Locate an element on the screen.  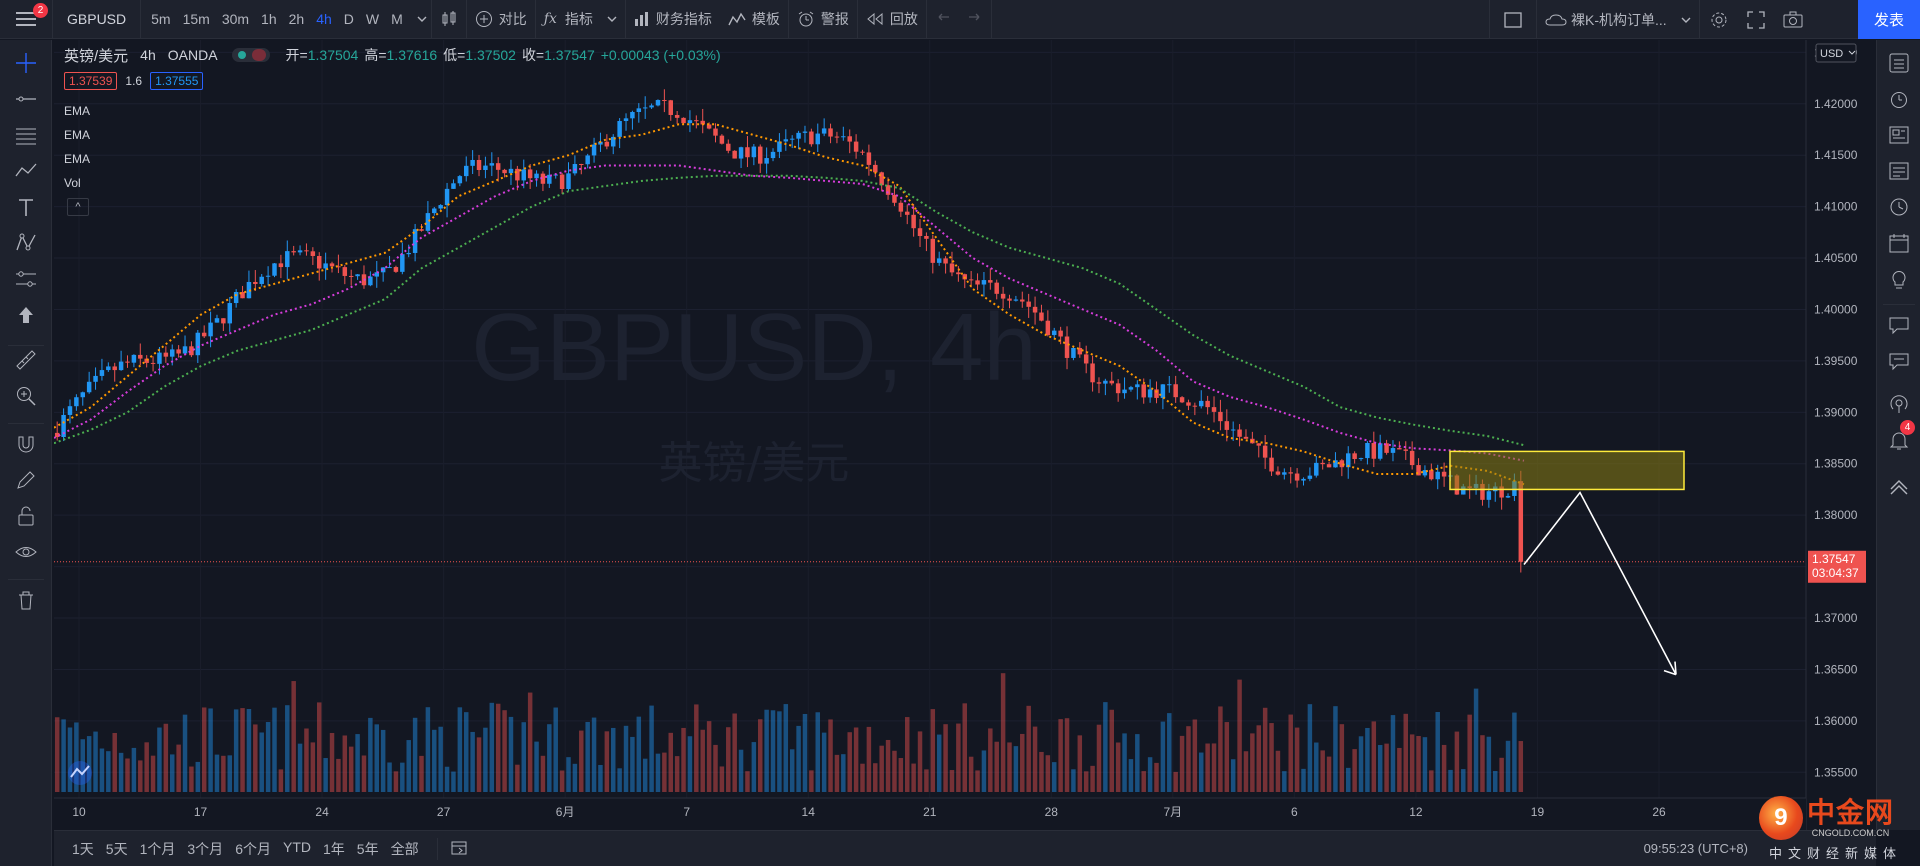
ideas-button is located at coordinates (1899, 279).